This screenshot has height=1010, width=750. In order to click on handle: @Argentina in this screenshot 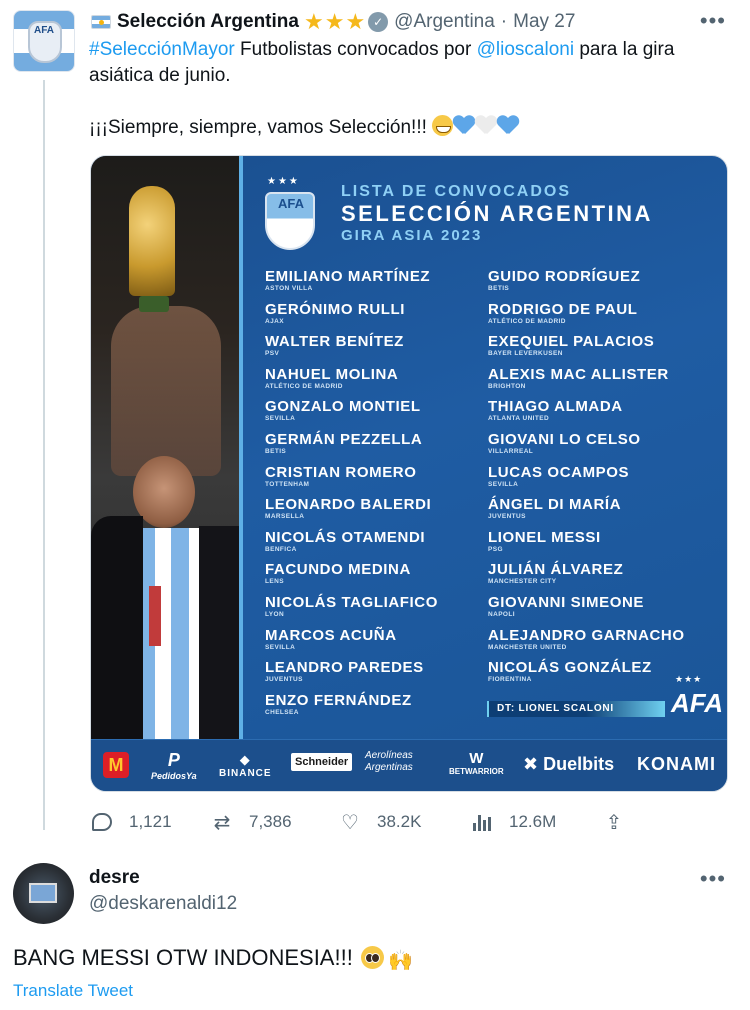, I will do `click(444, 22)`.